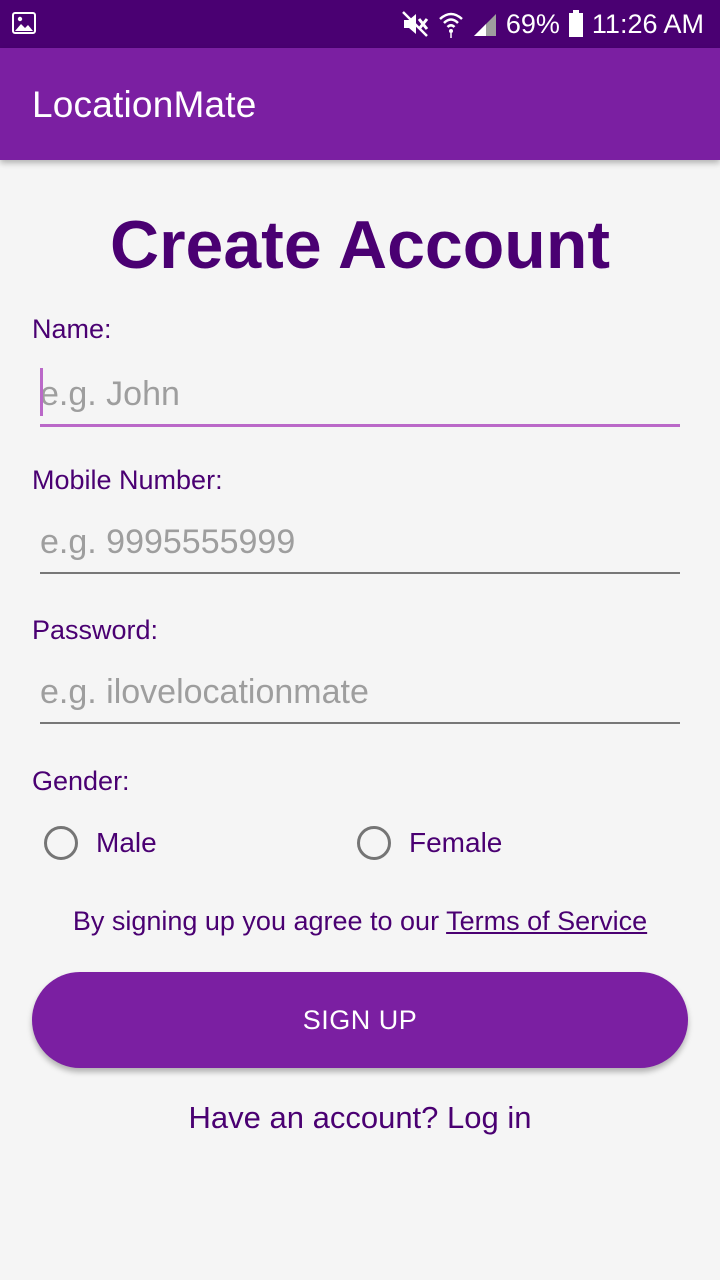  What do you see at coordinates (360, 1020) in the screenshot?
I see `sign-up-button: SIGN UP` at bounding box center [360, 1020].